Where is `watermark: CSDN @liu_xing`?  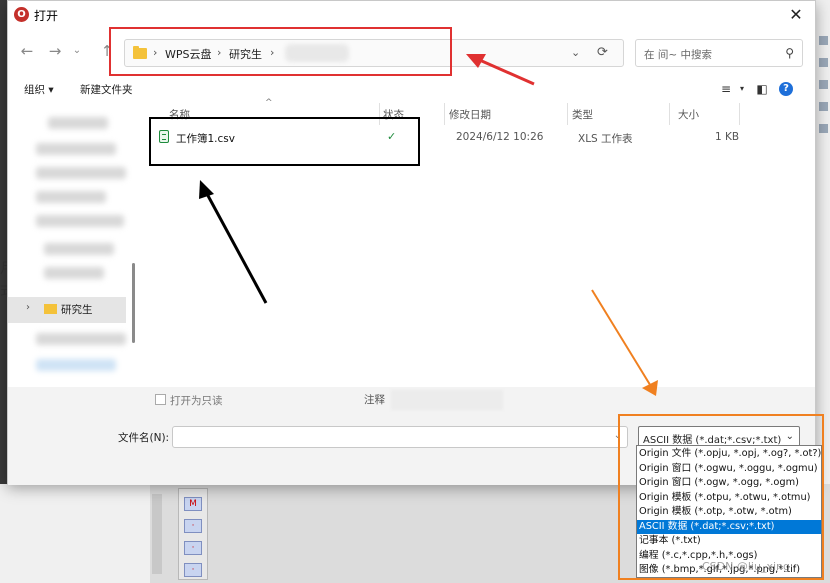
watermark: CSDN @liu_xing is located at coordinates (746, 566).